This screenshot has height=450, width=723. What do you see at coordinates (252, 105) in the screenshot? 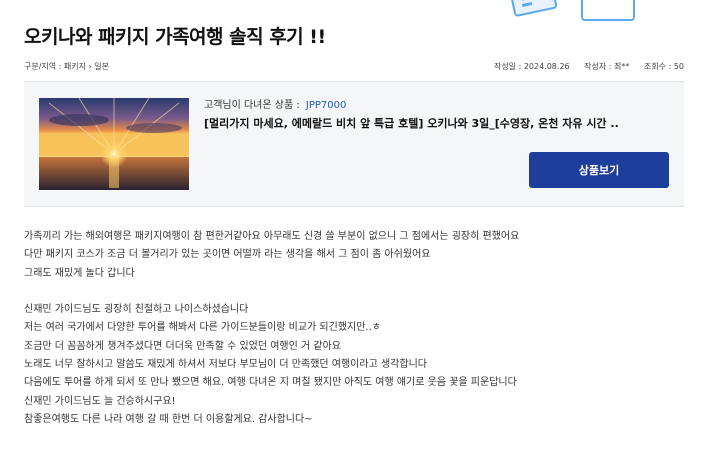
I see `product-customer-label: 고객님이 다녀온 상품 :` at bounding box center [252, 105].